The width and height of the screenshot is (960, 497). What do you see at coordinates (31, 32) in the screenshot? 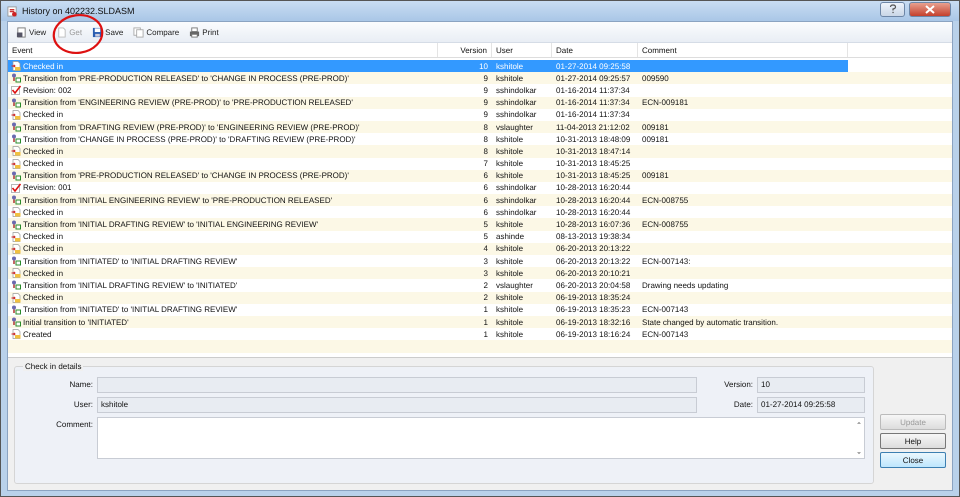
I see `toolbar-button: View` at bounding box center [31, 32].